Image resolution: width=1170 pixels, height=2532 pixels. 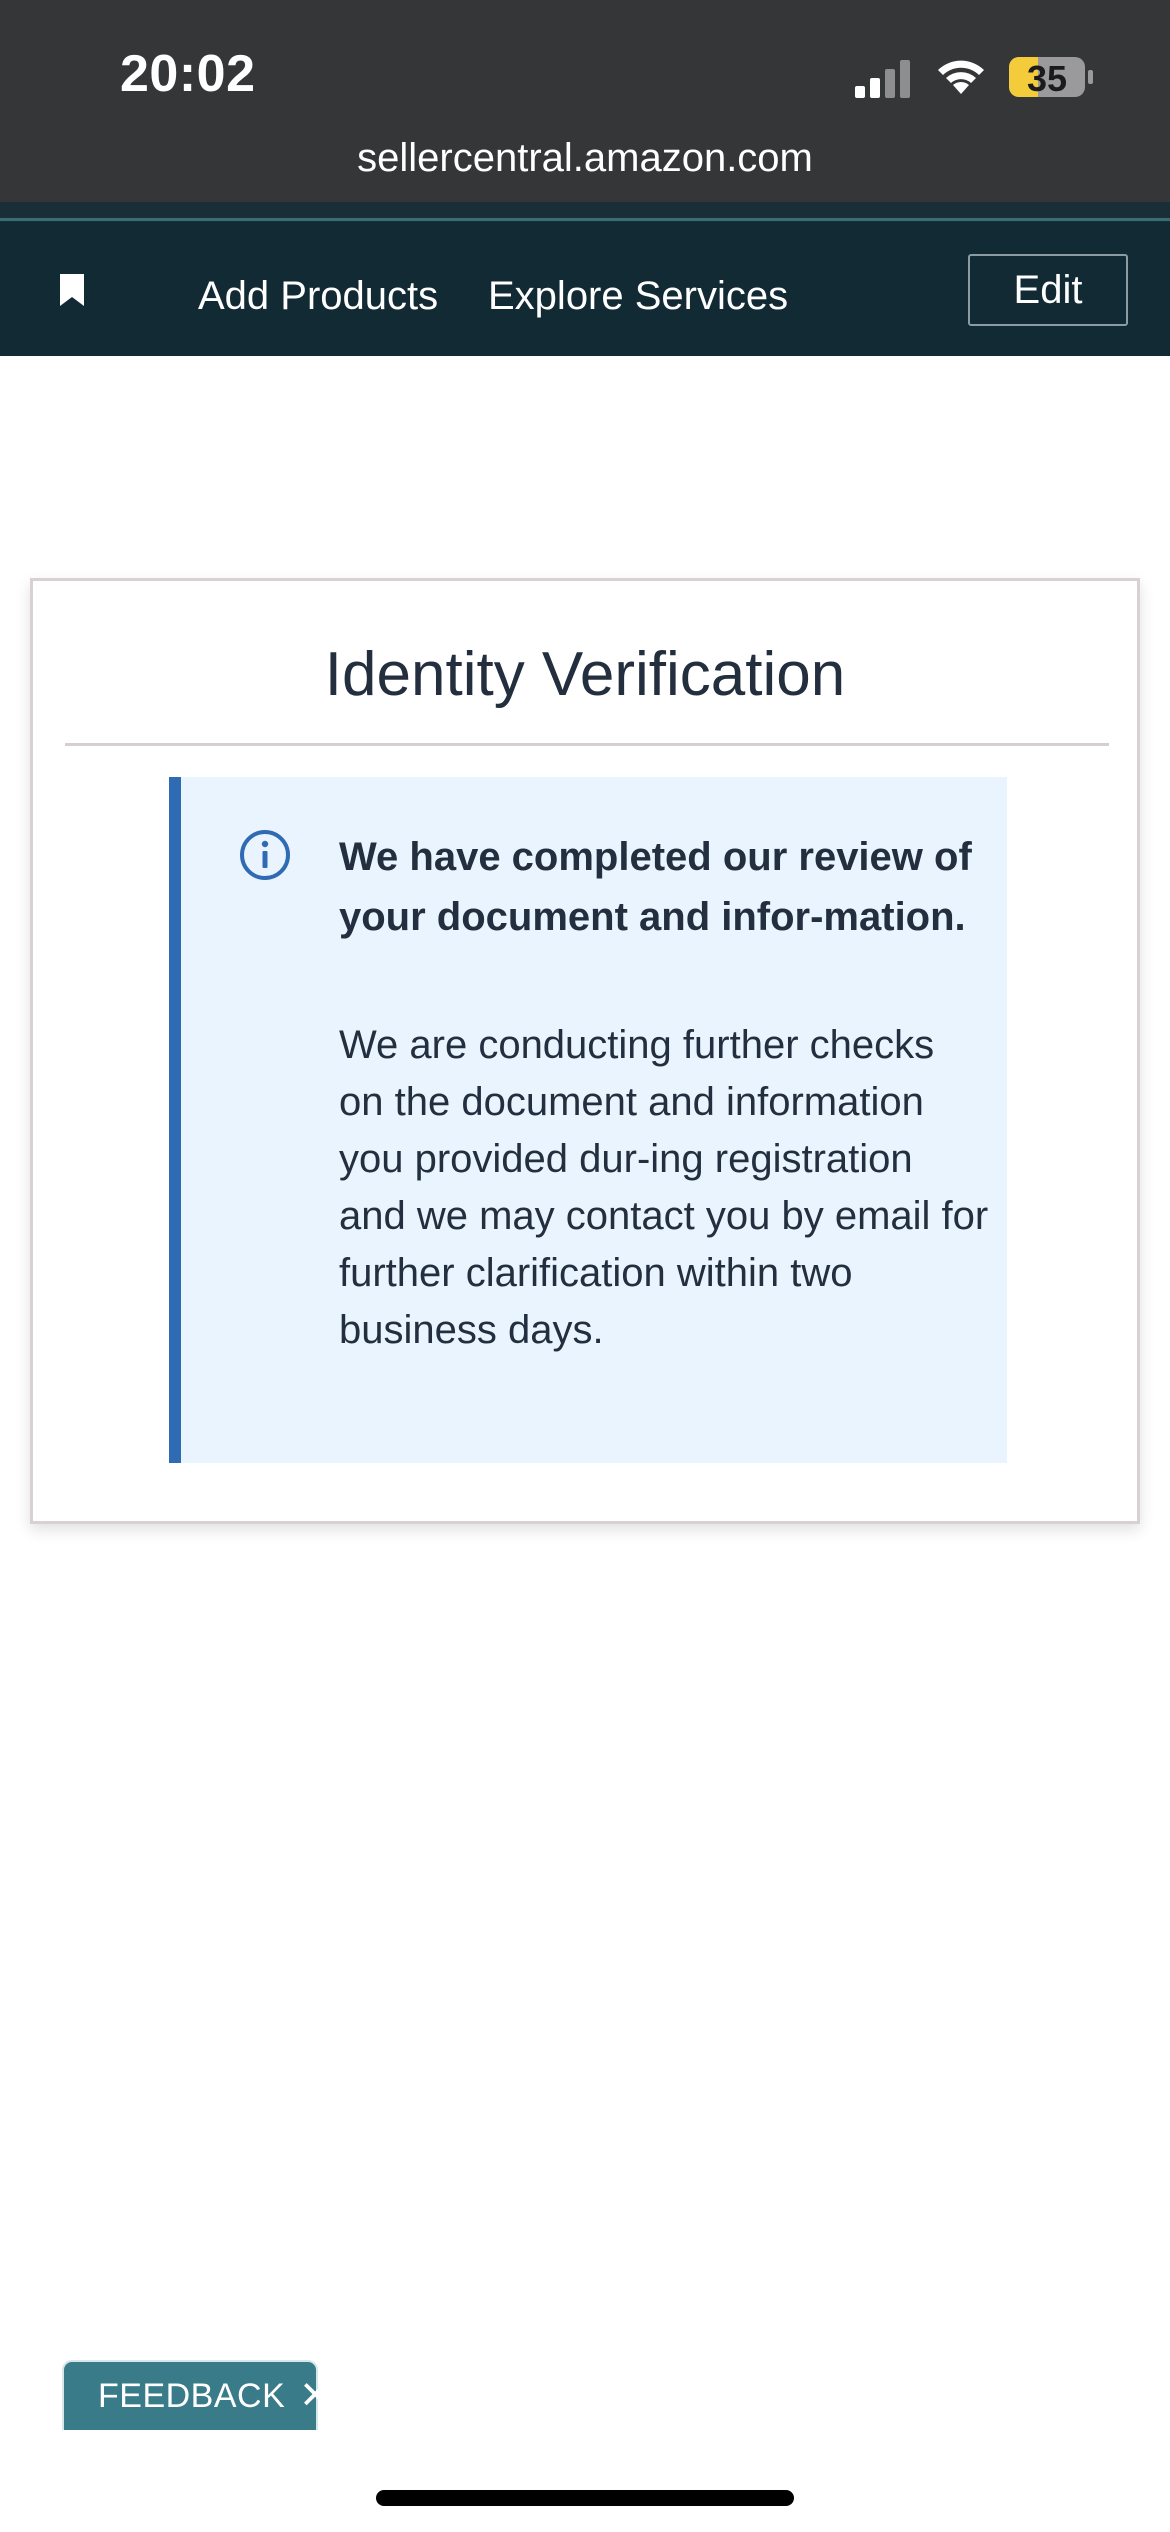 I want to click on status-bar: 20:02 35 sellercentral.amazon.com, so click(x=585, y=101).